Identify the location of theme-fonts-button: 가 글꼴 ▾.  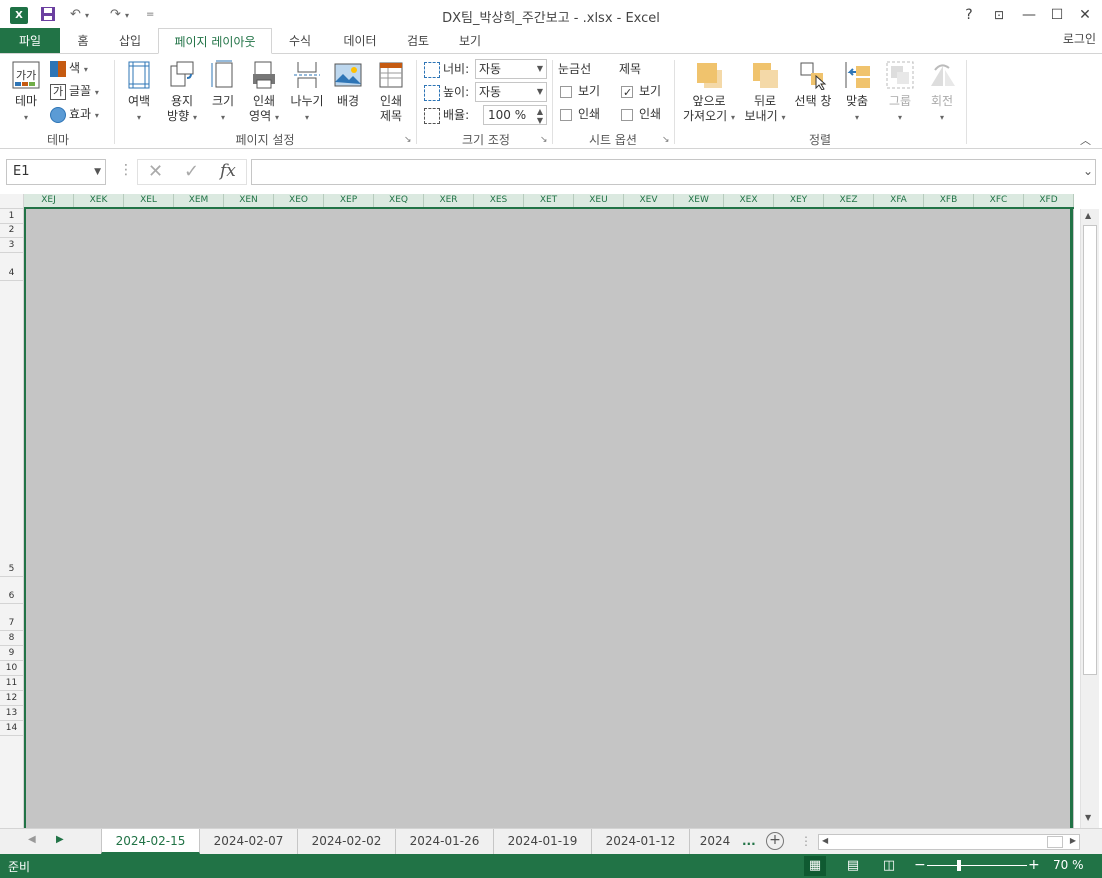
(74, 91).